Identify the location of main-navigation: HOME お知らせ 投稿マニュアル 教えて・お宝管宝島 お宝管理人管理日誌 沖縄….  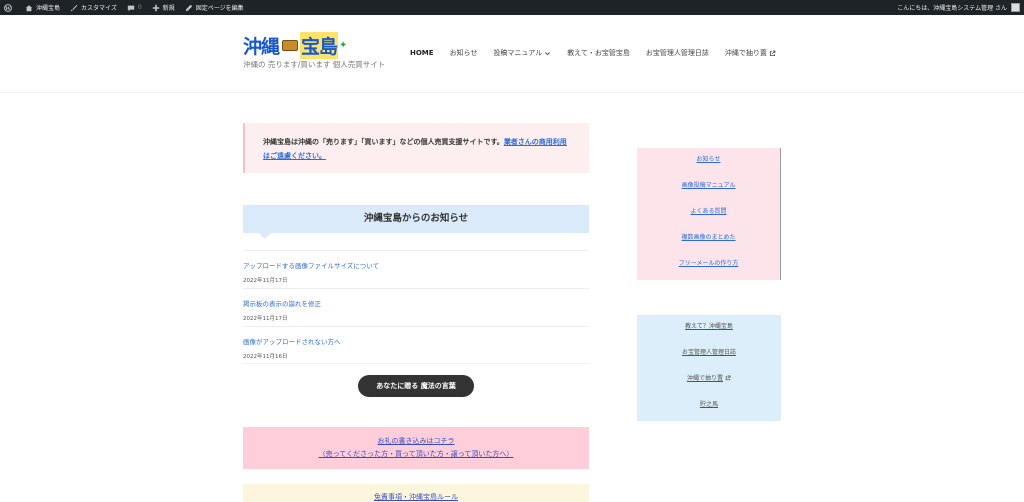
(601, 53).